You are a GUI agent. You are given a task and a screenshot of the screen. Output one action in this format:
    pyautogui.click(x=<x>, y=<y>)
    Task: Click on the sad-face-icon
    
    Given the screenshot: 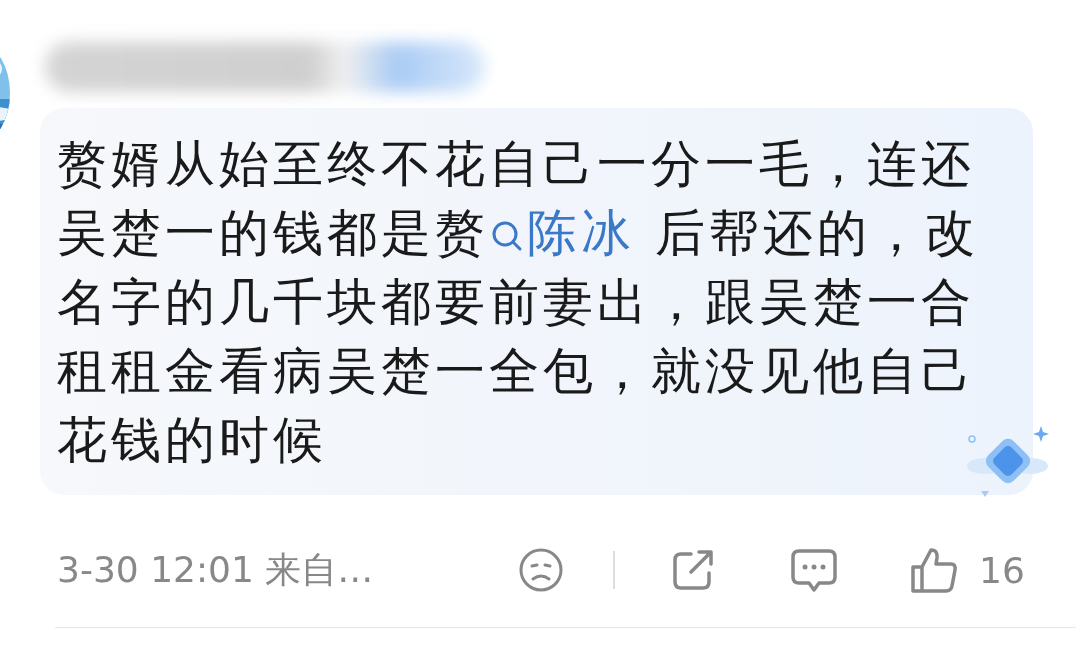 What is the action you would take?
    pyautogui.click(x=541, y=570)
    